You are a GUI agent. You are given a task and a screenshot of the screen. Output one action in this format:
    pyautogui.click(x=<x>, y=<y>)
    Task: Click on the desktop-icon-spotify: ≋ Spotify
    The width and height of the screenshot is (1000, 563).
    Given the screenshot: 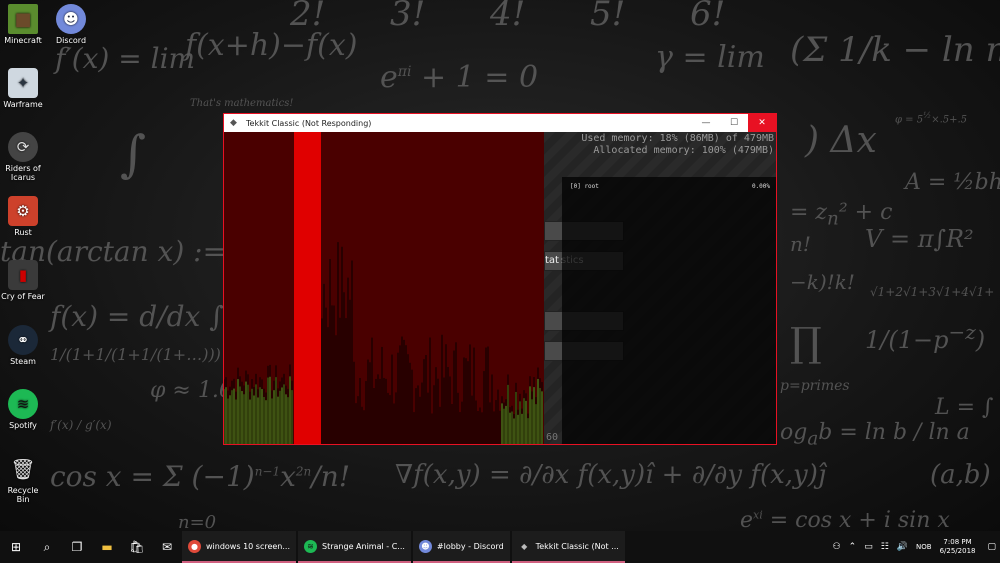 What is the action you would take?
    pyautogui.click(x=23, y=409)
    